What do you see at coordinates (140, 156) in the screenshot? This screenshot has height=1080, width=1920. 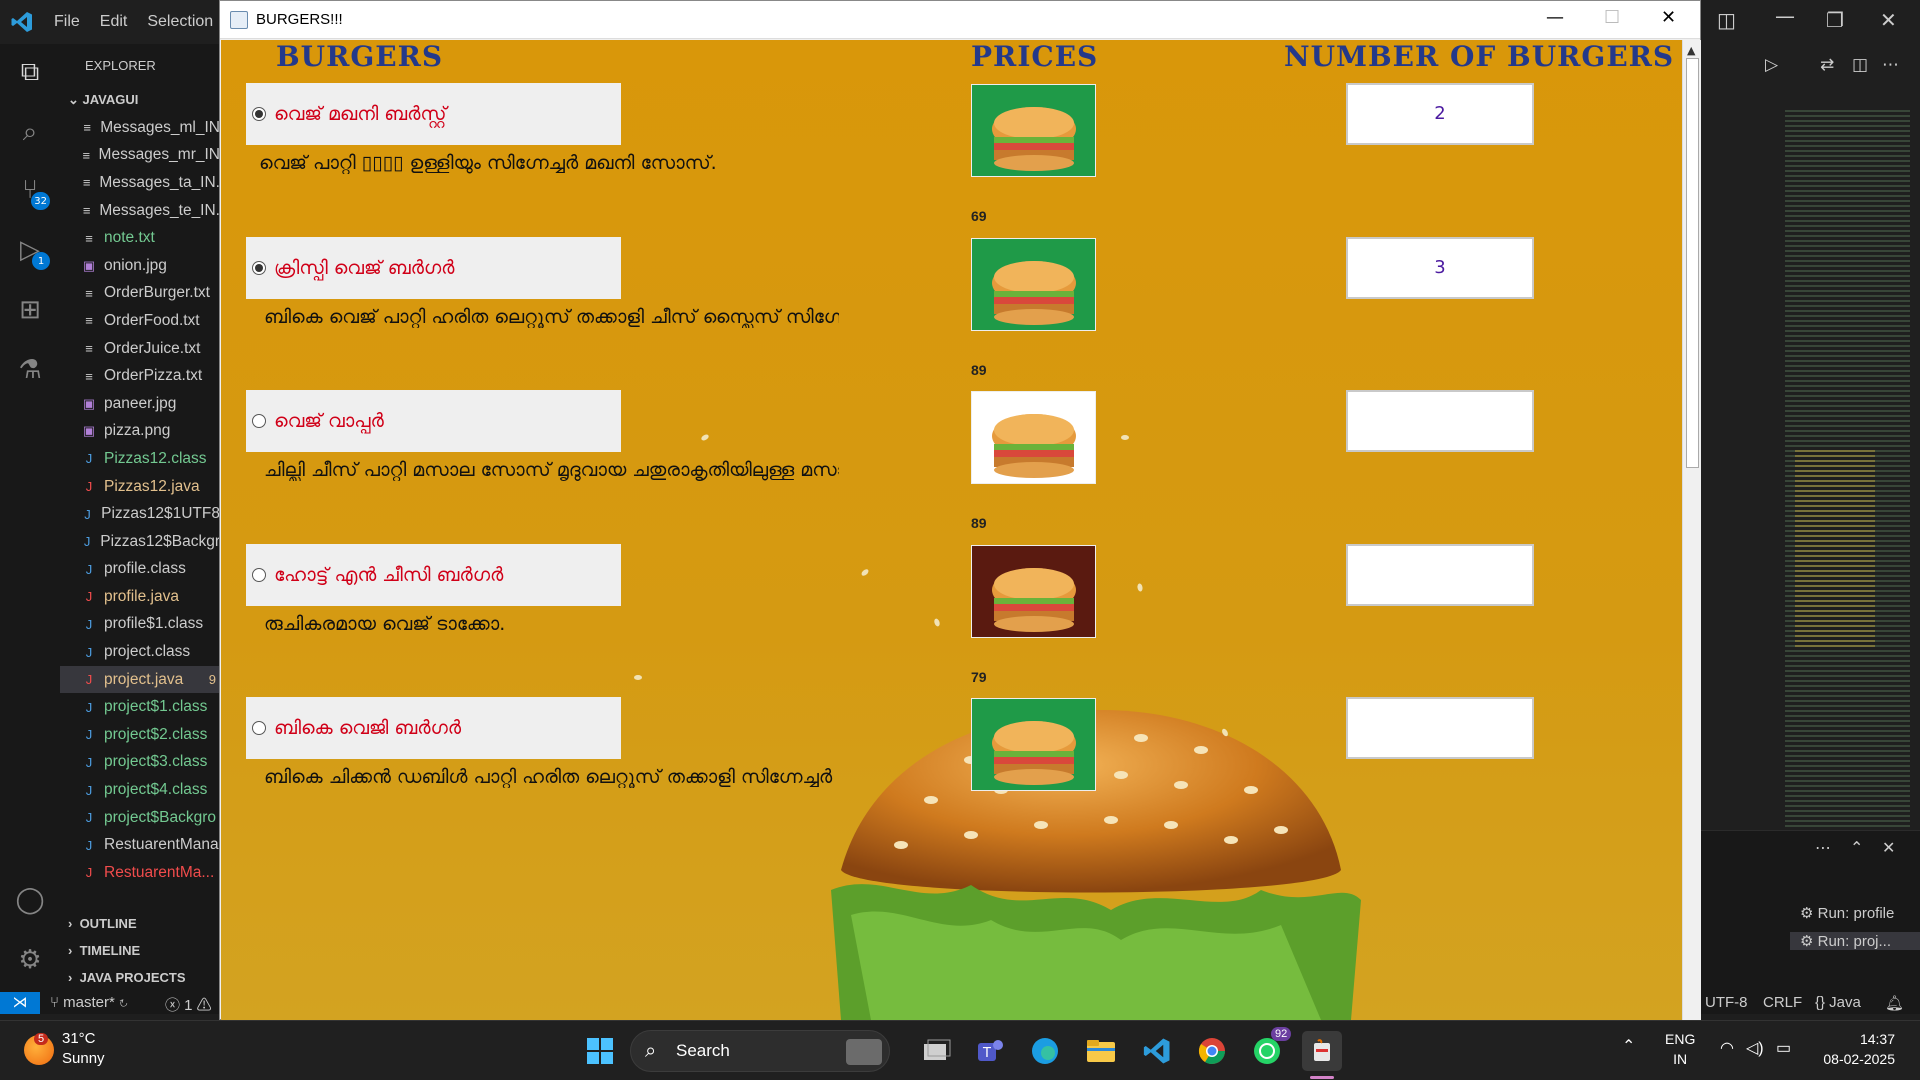 I see `file-item: ≡ Messages_mr_IN` at bounding box center [140, 156].